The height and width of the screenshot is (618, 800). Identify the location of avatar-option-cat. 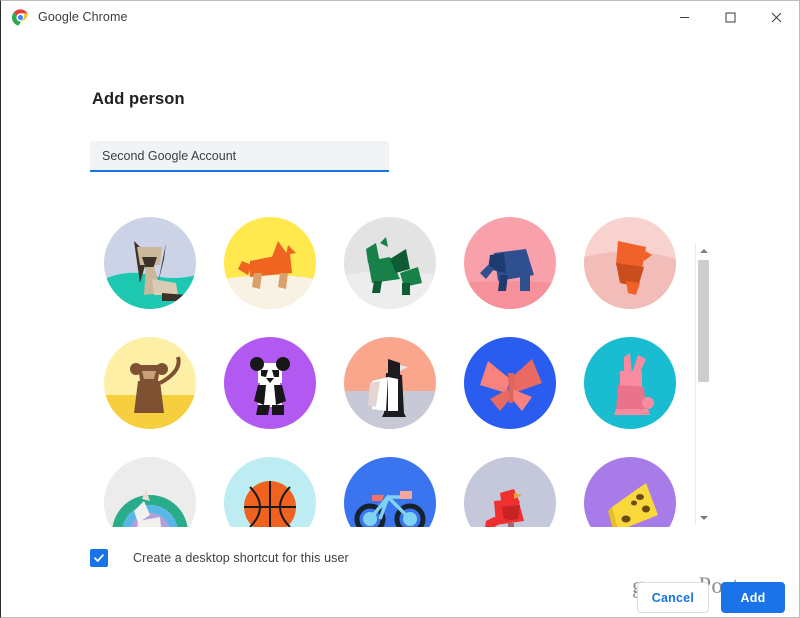
(150, 263).